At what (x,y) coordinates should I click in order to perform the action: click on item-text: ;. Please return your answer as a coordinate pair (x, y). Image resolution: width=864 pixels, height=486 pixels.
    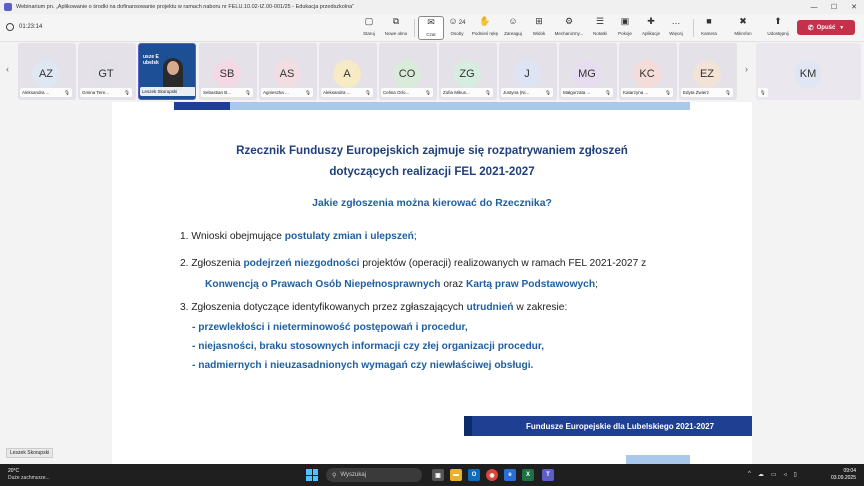
    Looking at the image, I should click on (415, 236).